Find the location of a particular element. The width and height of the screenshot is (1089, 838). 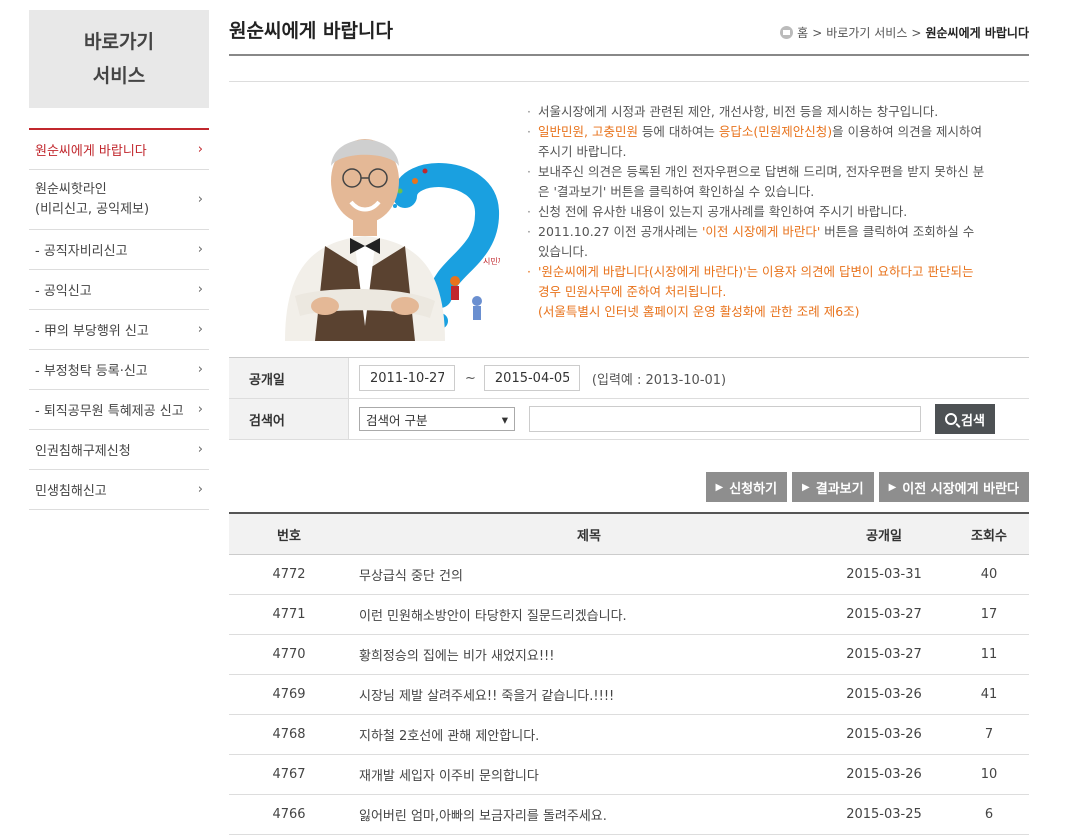

action-buttons: ▶ 신청하기 ▶ 결과보기 ▶ 이전 시장에게 바란다 is located at coordinates (867, 487).